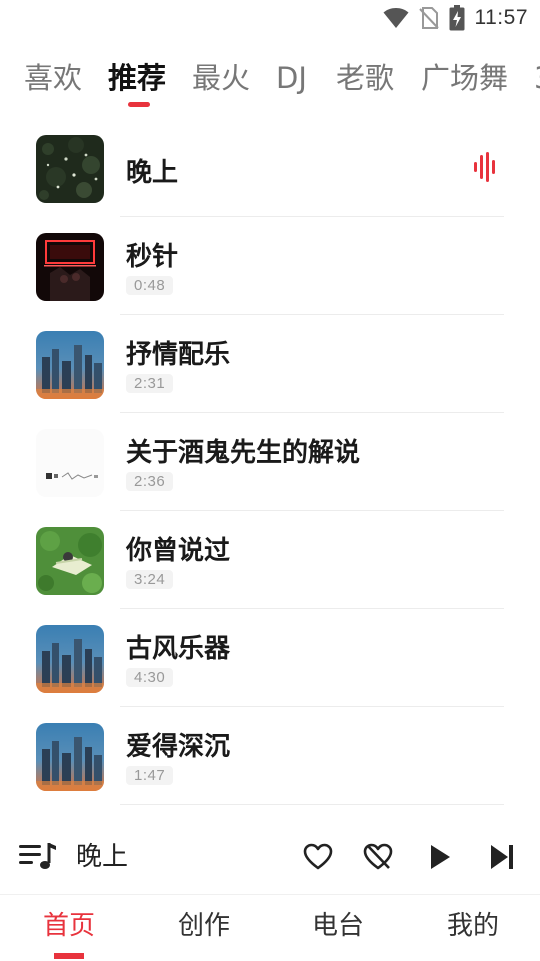 The height and width of the screenshot is (961, 540). I want to click on tab-overflow: 3, so click(537, 78).